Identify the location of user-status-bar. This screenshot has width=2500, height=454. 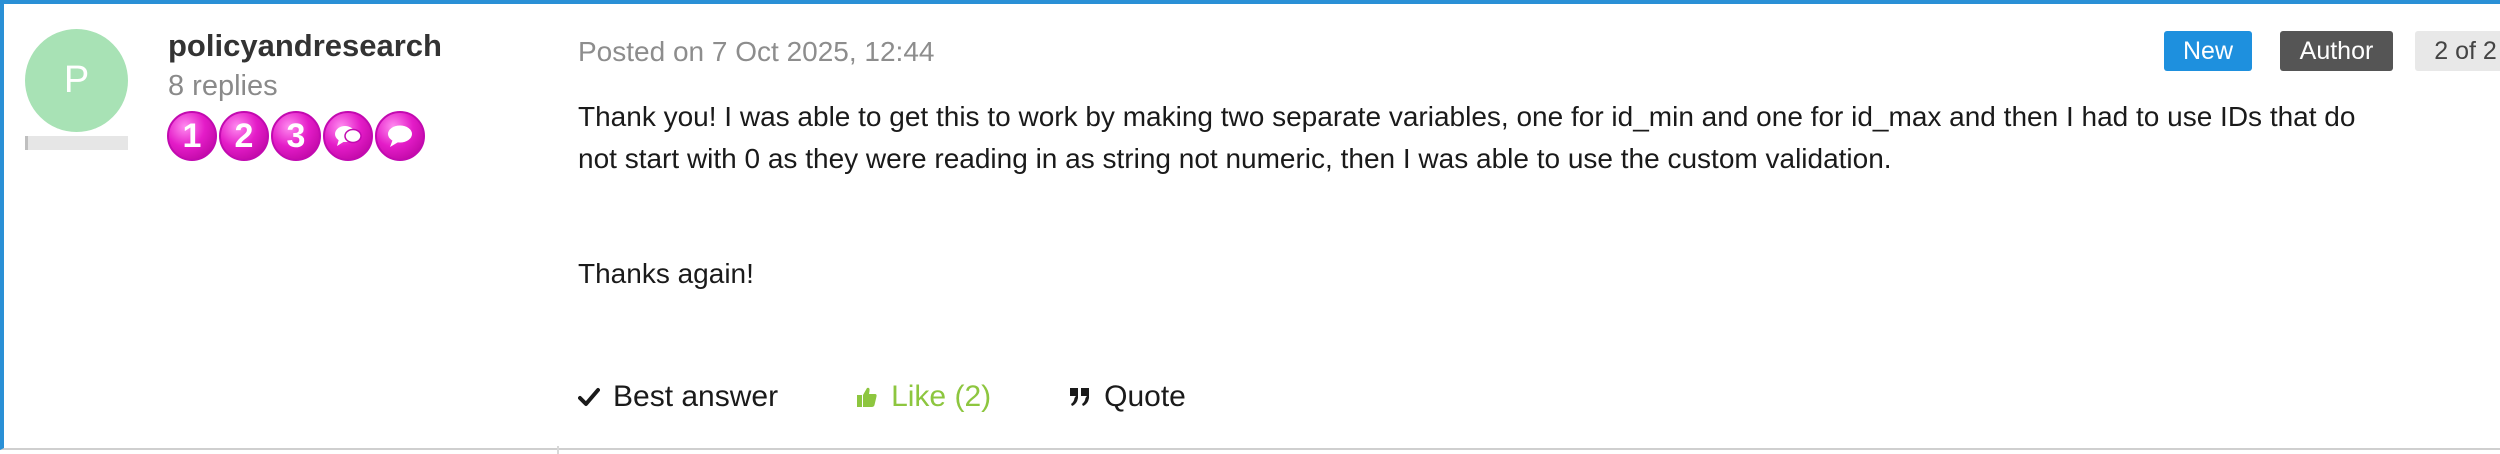
(76, 143).